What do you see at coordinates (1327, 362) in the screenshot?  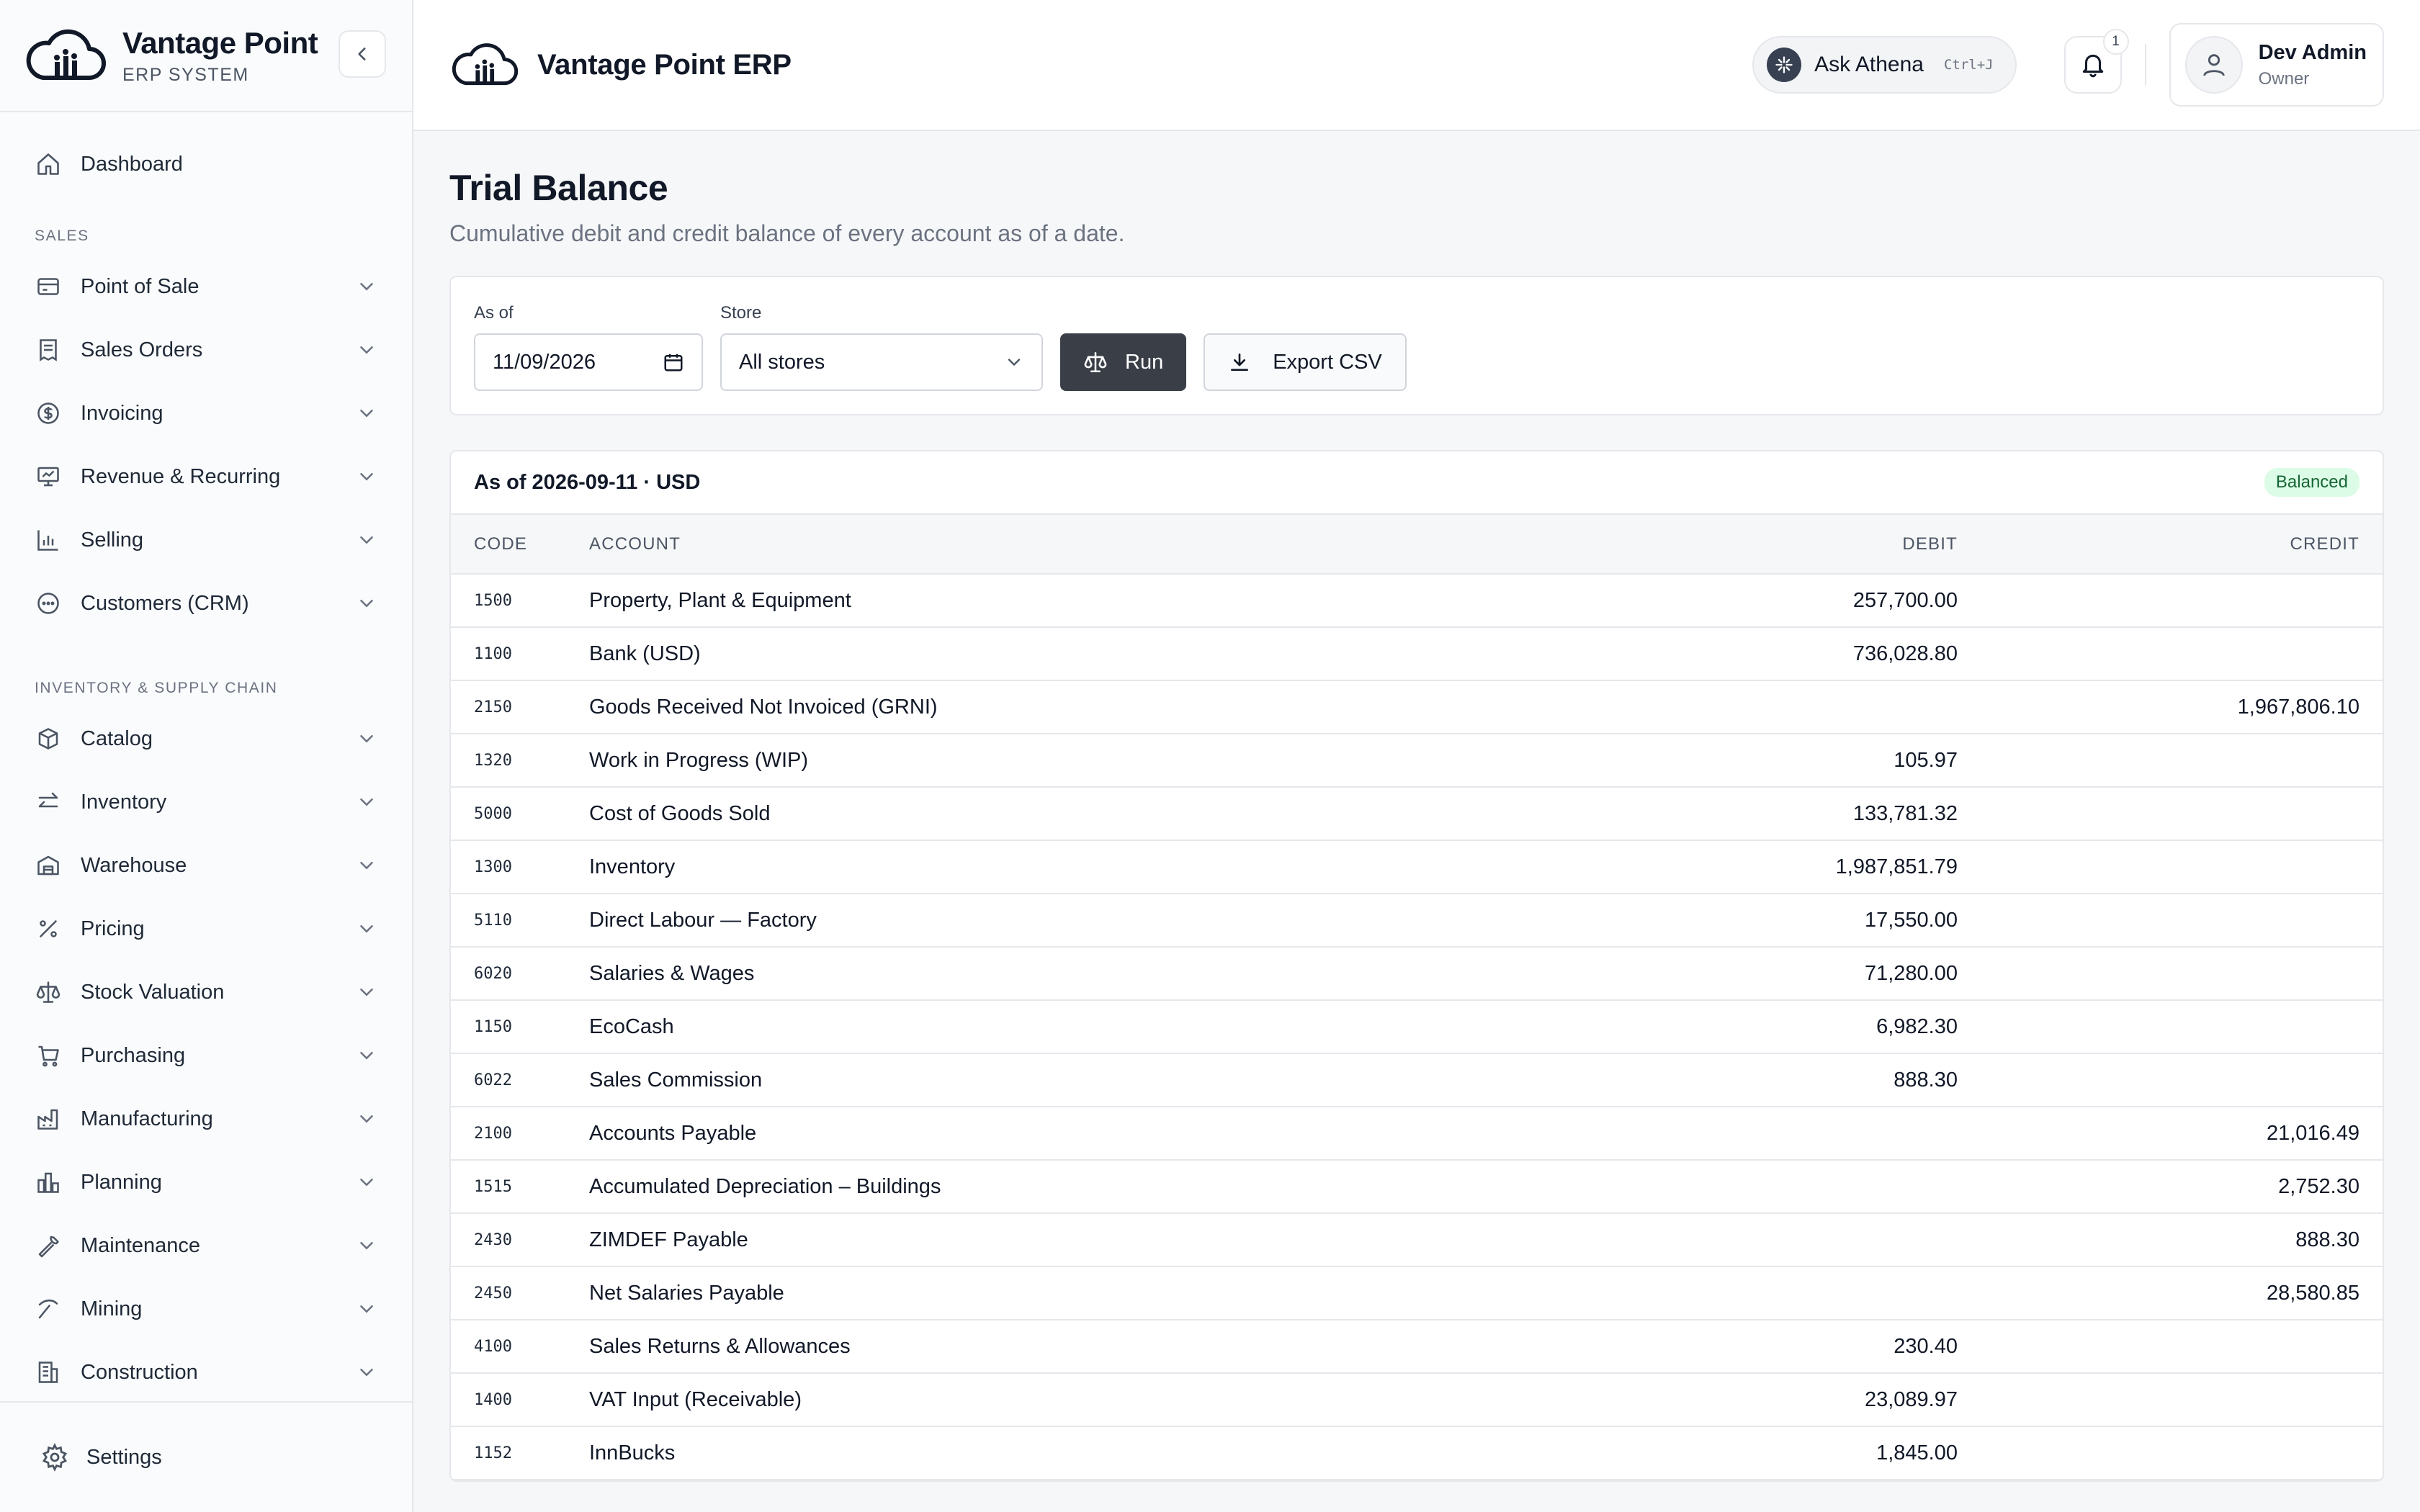 I see `export-csv-label: Export CSV` at bounding box center [1327, 362].